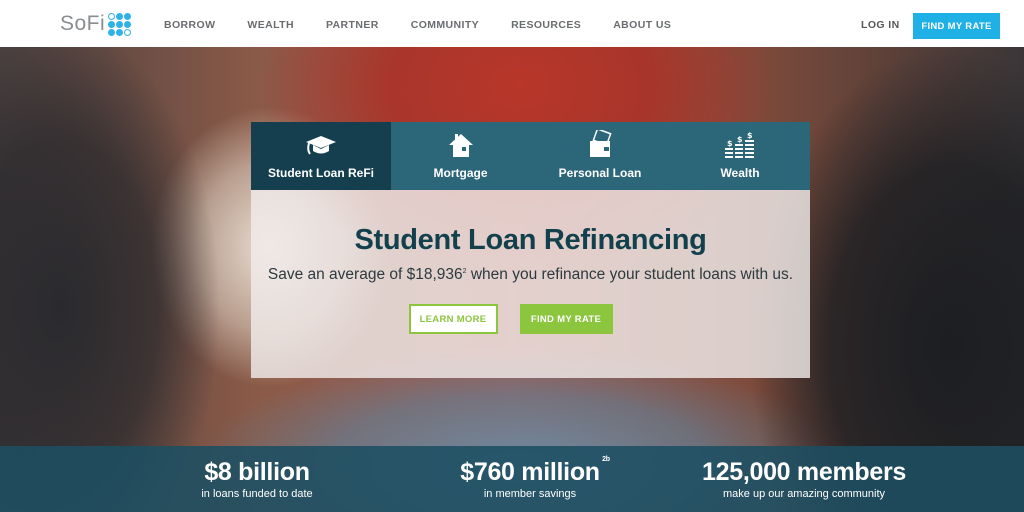 The width and height of the screenshot is (1024, 512). I want to click on sofi-logo: SoFi, so click(96, 24).